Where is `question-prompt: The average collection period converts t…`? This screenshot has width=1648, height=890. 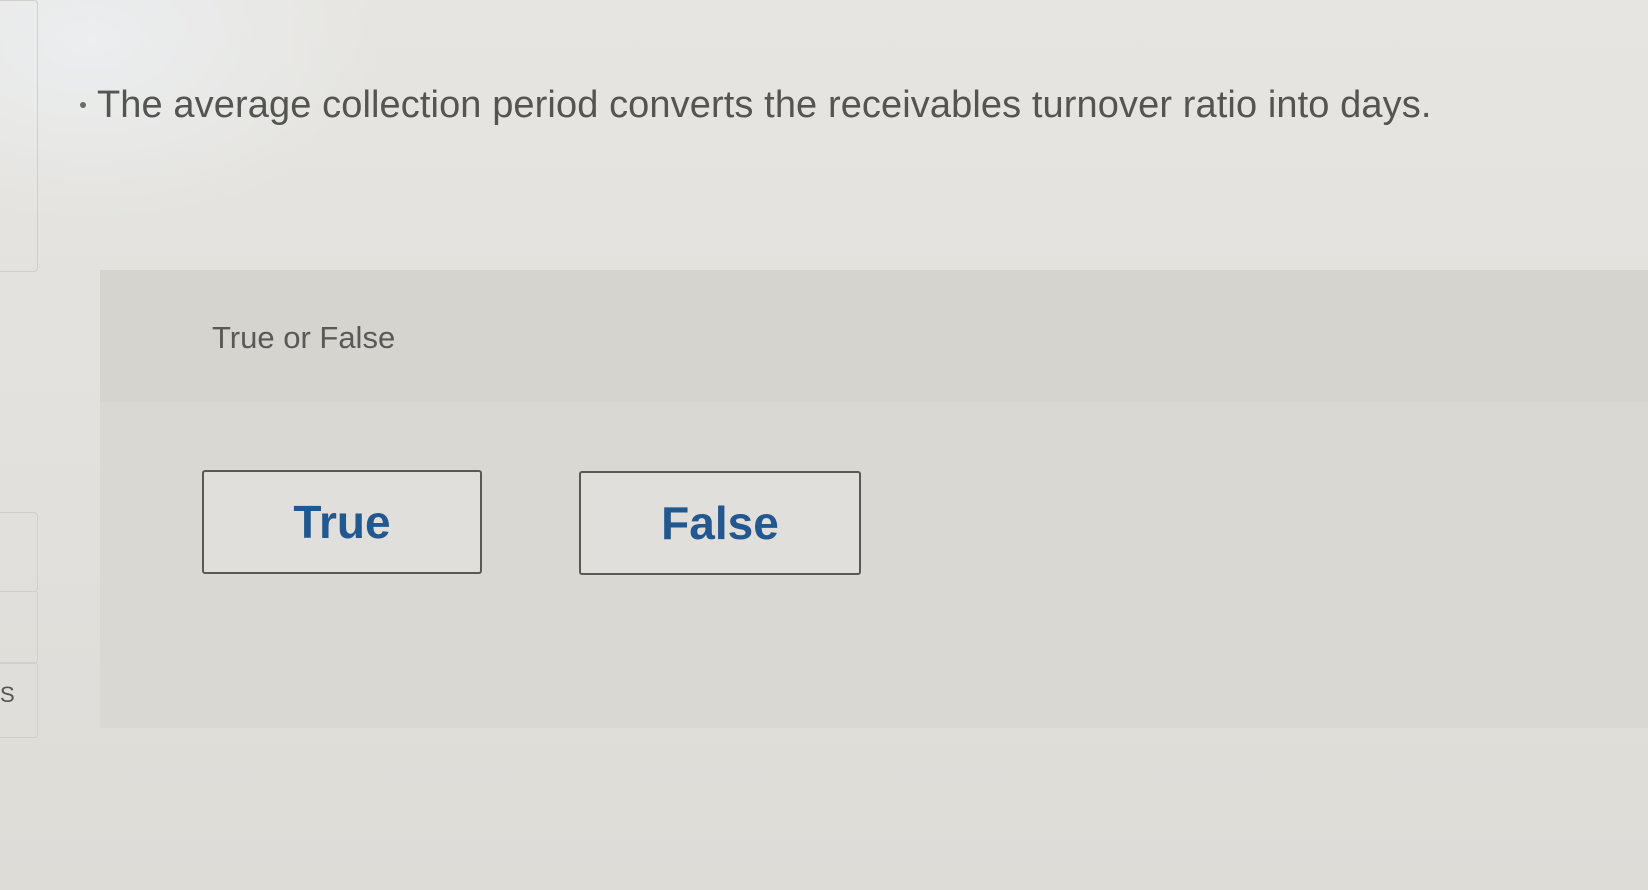 question-prompt: The average collection period converts t… is located at coordinates (756, 105).